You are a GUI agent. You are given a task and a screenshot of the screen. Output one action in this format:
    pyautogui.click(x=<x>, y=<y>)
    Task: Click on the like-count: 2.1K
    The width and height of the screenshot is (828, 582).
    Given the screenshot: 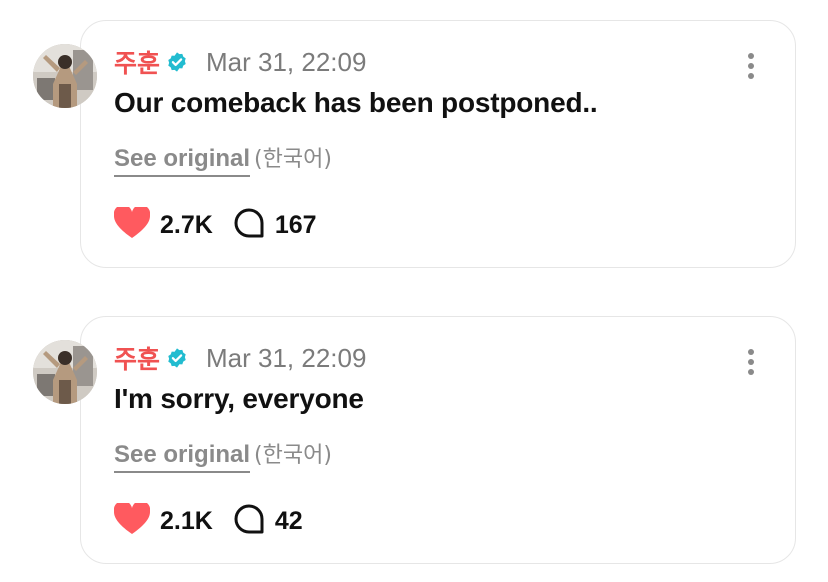 What is the action you would take?
    pyautogui.click(x=186, y=520)
    